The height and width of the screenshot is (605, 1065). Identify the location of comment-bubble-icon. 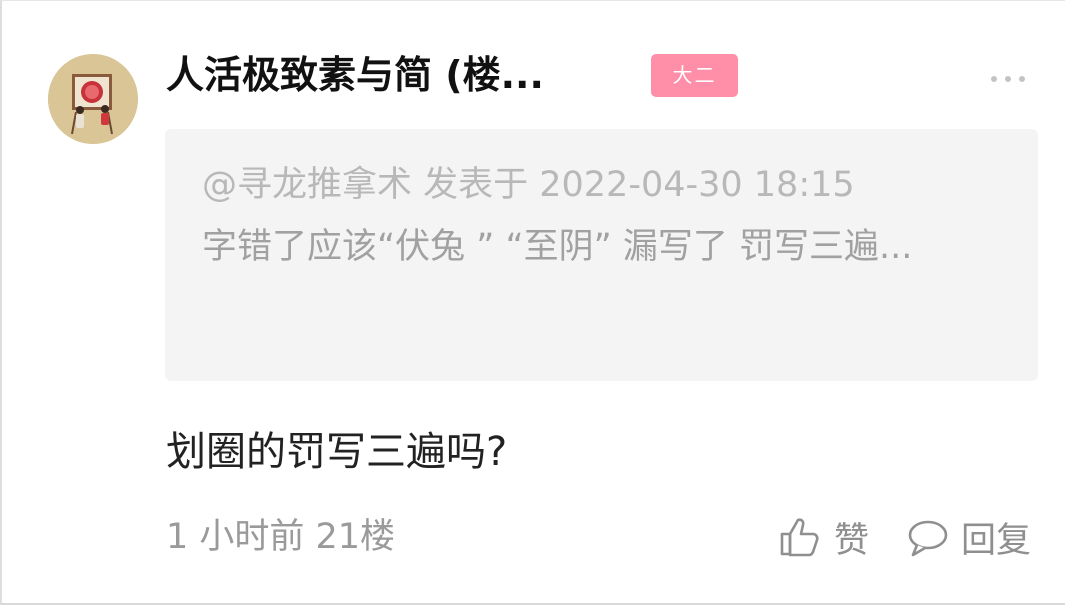
(928, 538).